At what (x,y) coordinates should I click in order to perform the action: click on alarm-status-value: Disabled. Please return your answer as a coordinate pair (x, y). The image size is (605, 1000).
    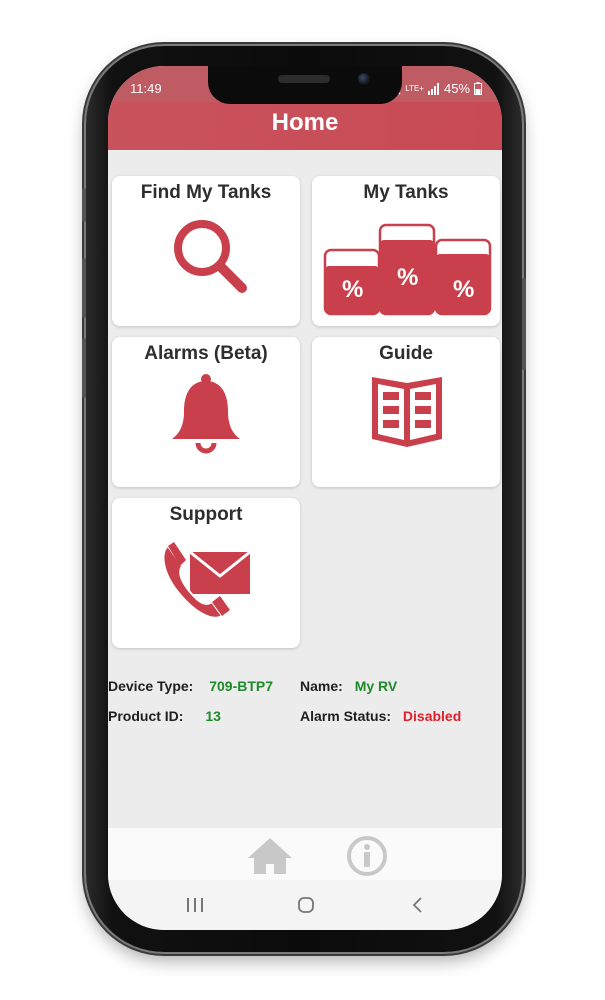
    Looking at the image, I should click on (432, 716).